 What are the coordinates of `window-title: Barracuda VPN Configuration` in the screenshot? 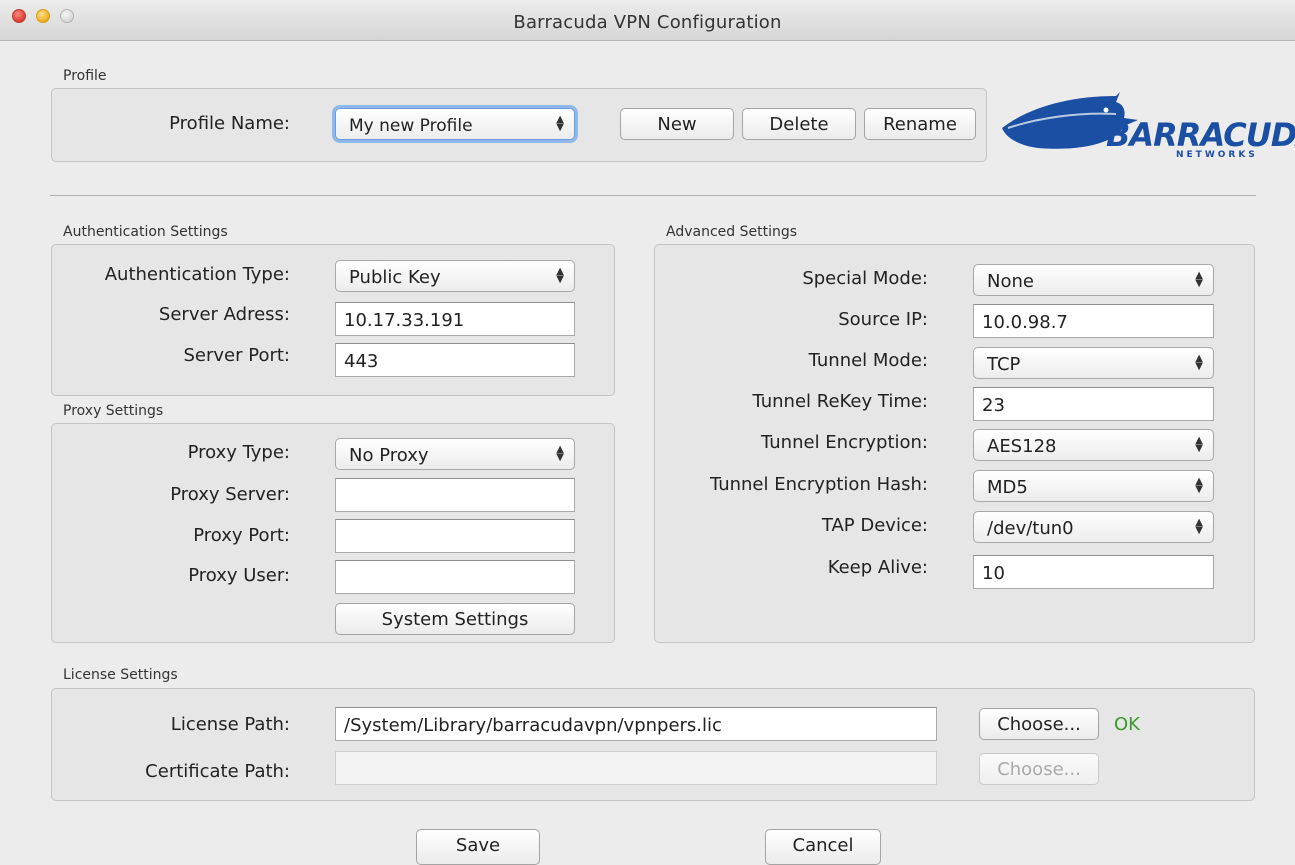 It's located at (647, 22).